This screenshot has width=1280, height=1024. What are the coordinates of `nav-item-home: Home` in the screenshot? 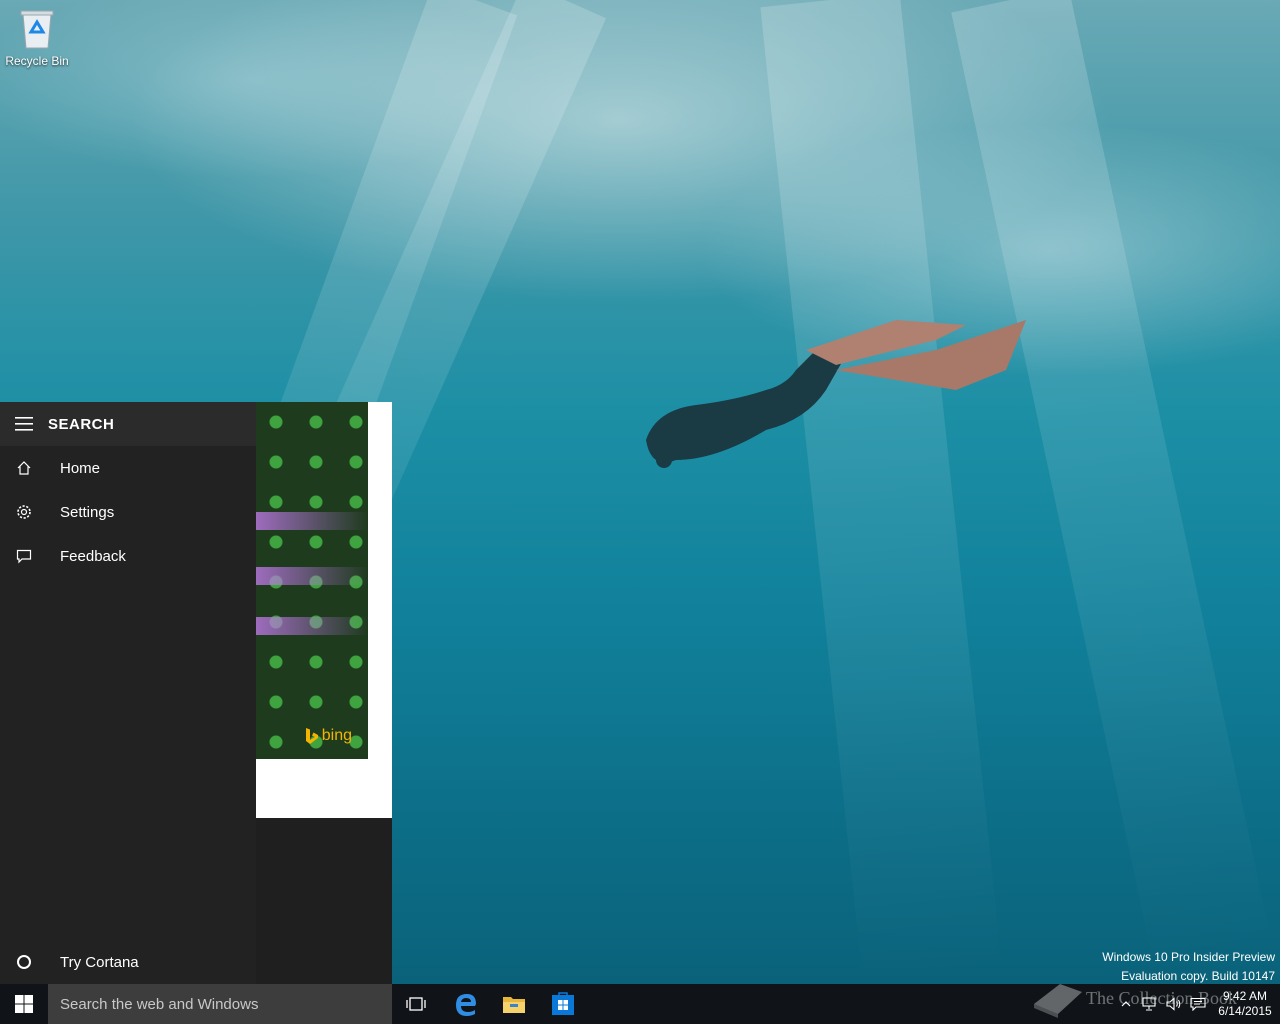 It's located at (128, 468).